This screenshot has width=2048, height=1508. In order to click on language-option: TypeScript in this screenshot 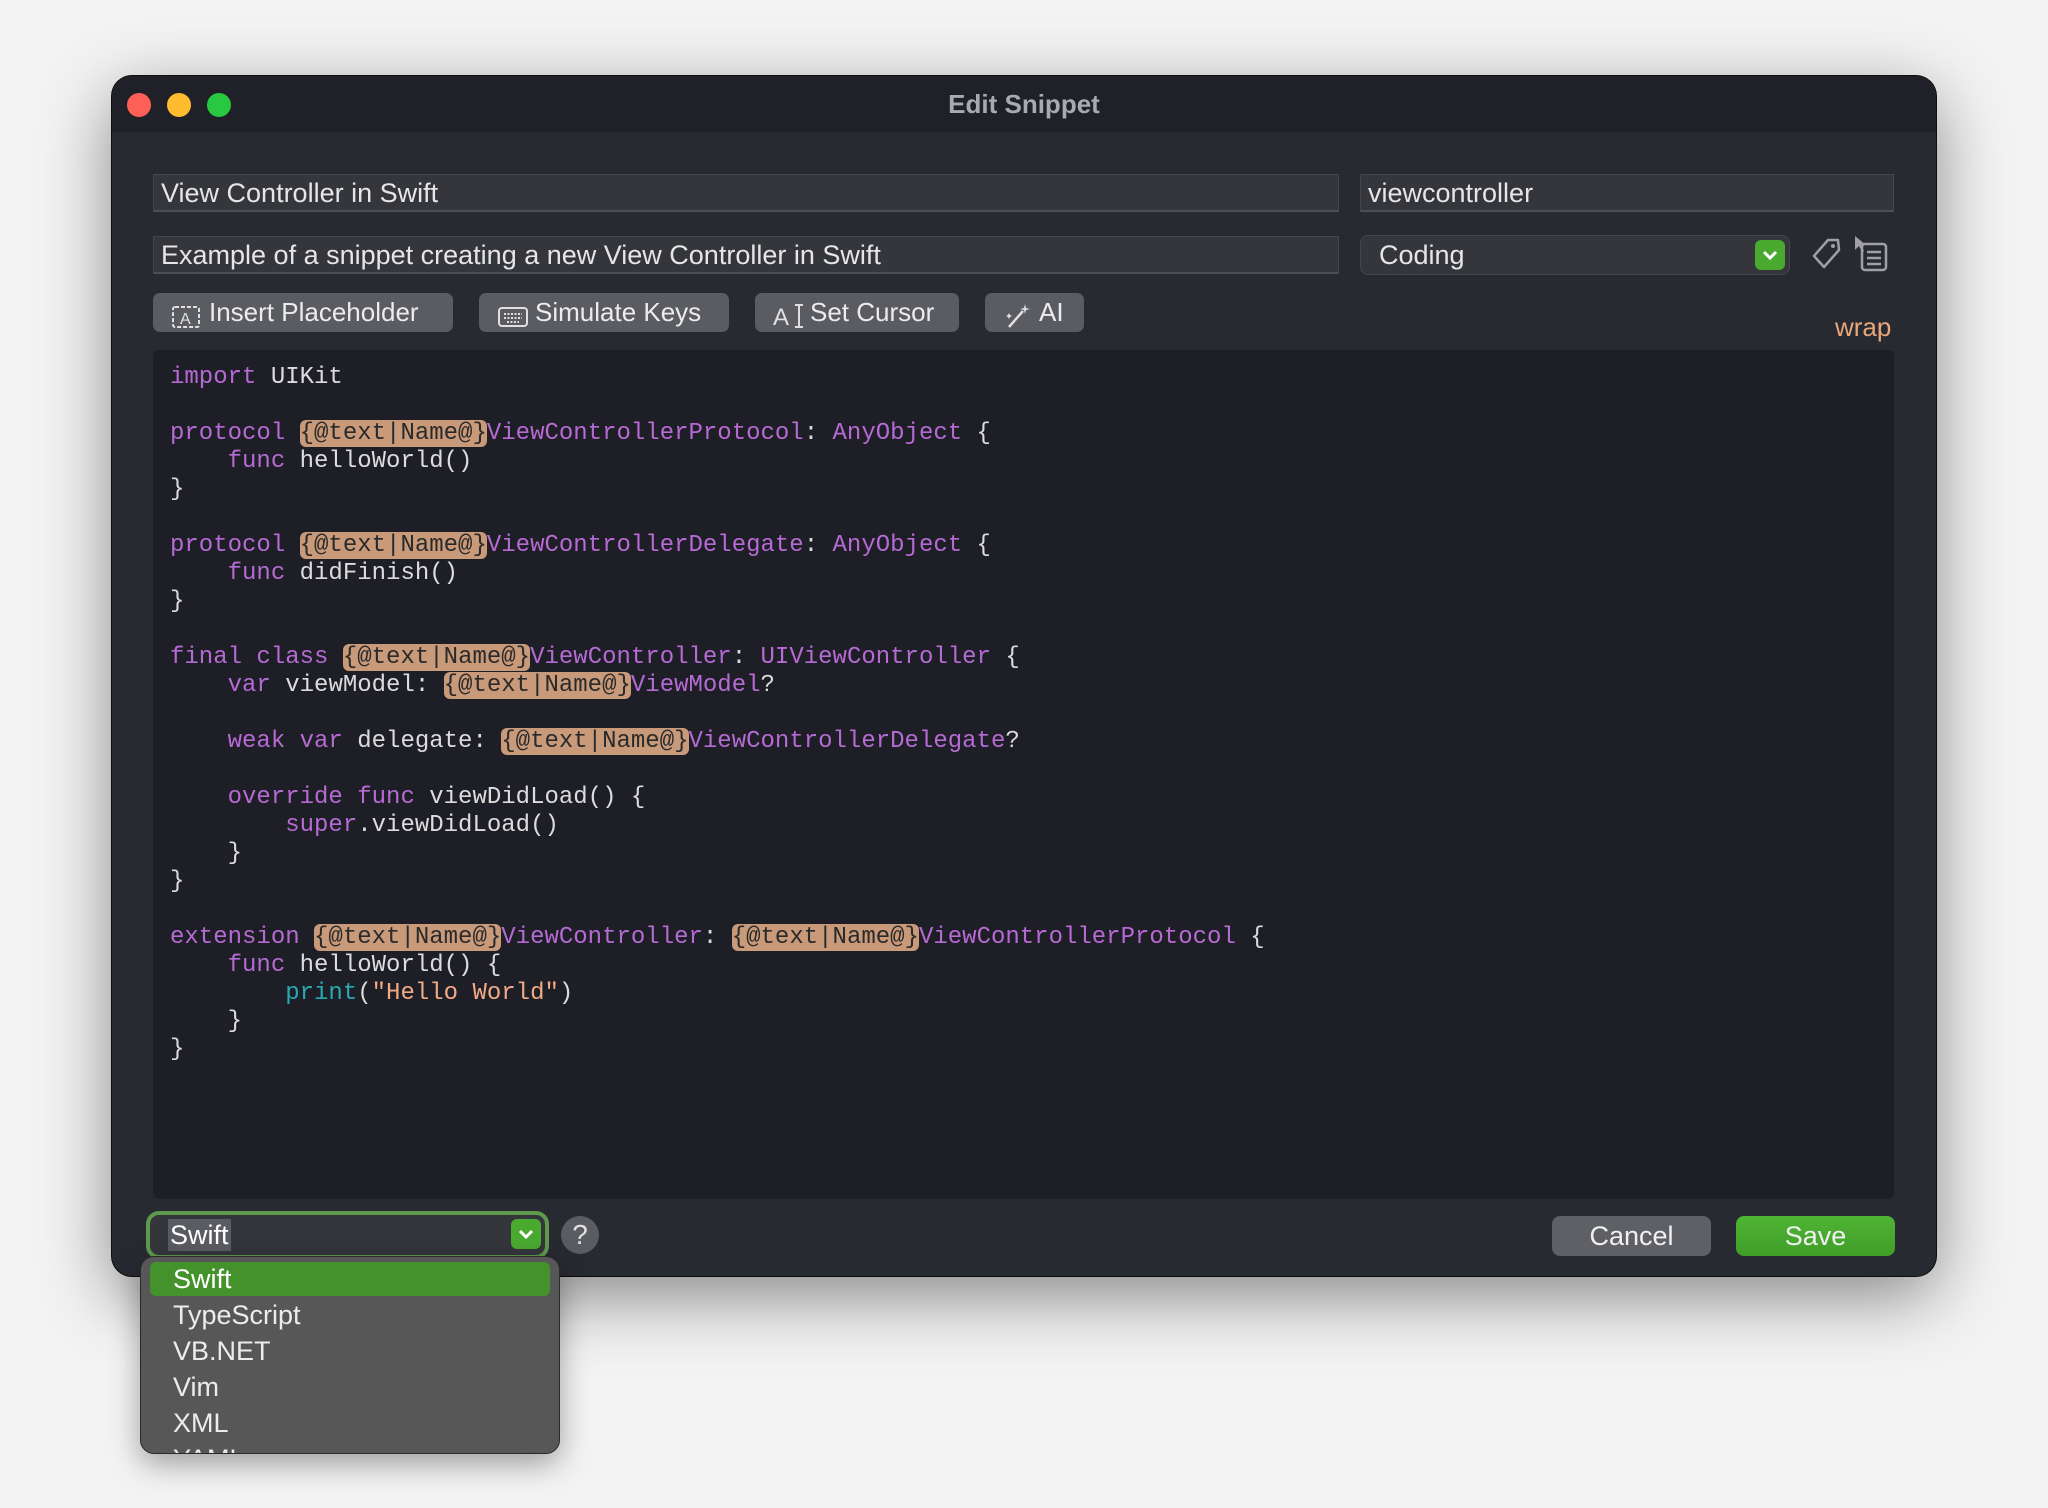, I will do `click(350, 1315)`.